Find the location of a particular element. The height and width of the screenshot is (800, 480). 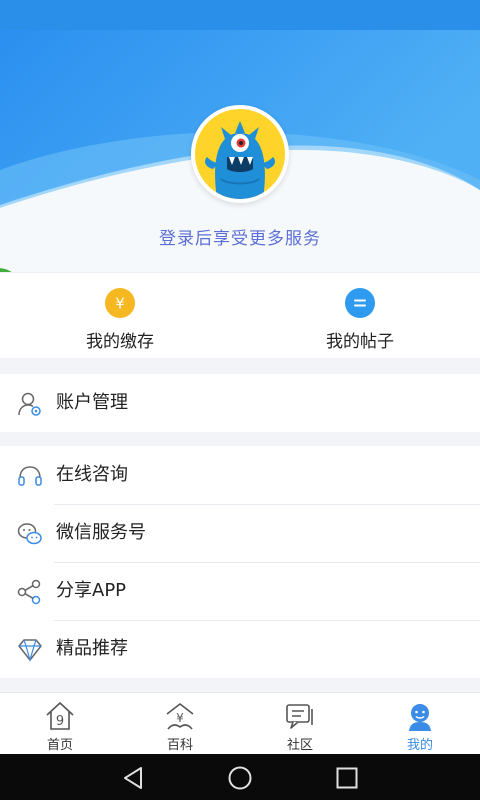

wechat-icon is located at coordinates (29, 534).